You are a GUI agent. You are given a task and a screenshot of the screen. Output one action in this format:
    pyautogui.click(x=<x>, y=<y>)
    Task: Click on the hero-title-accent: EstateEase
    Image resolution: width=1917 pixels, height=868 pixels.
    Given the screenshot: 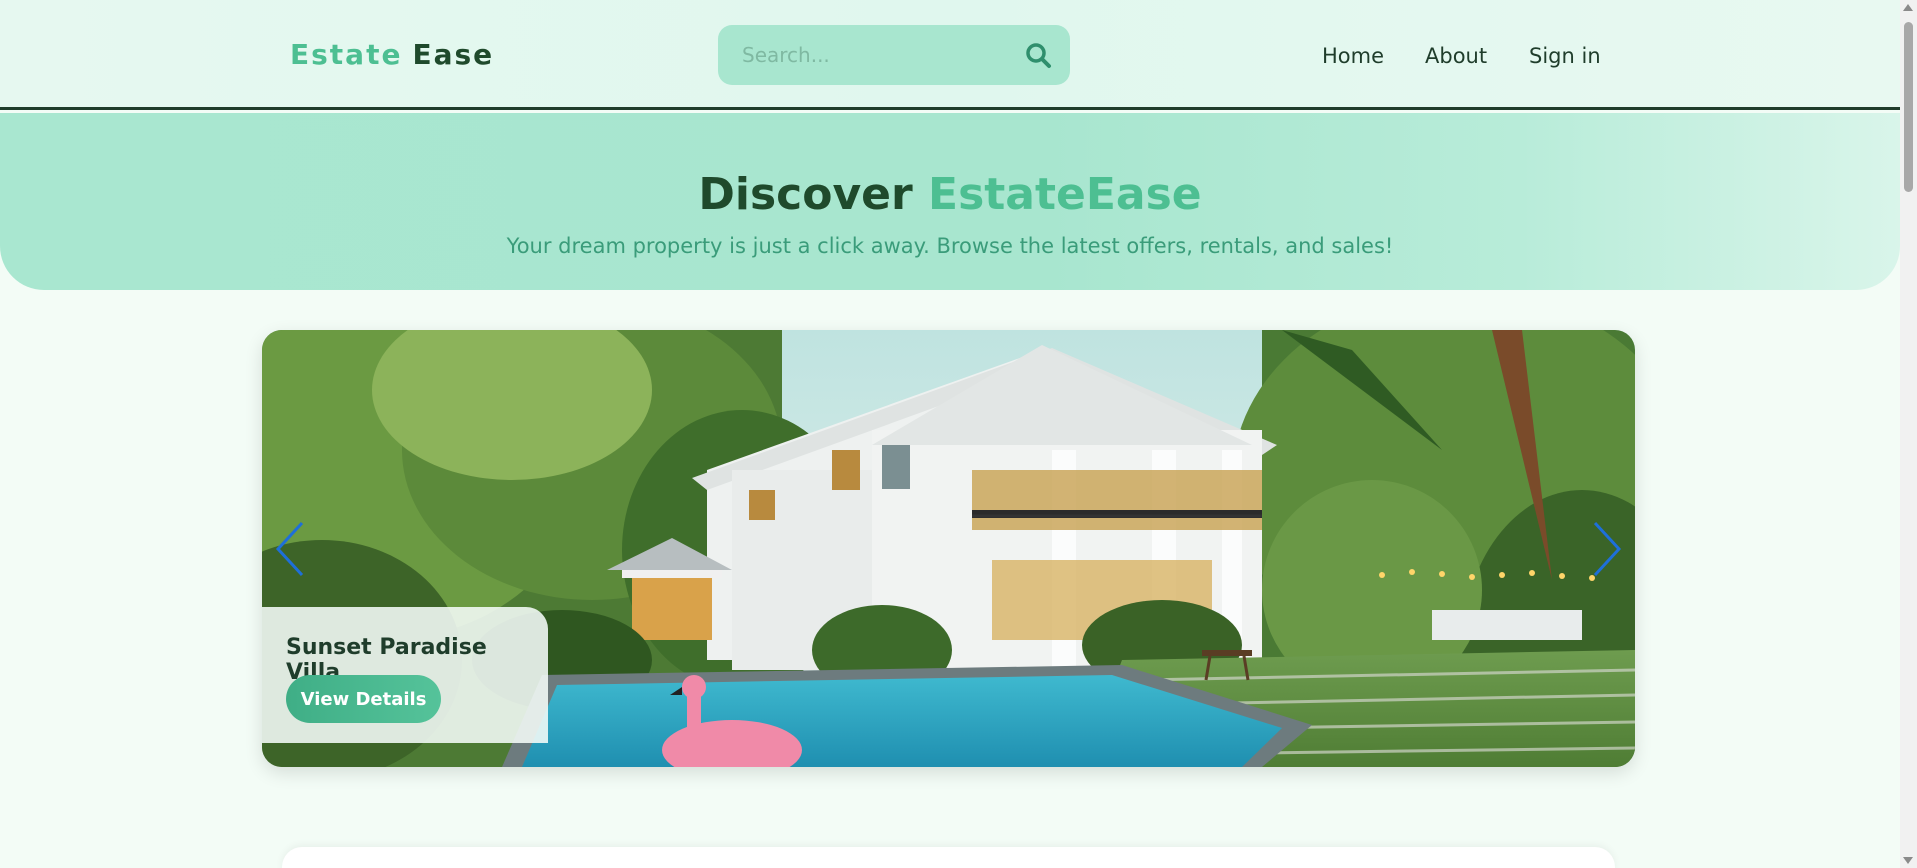 What is the action you would take?
    pyautogui.click(x=1065, y=194)
    